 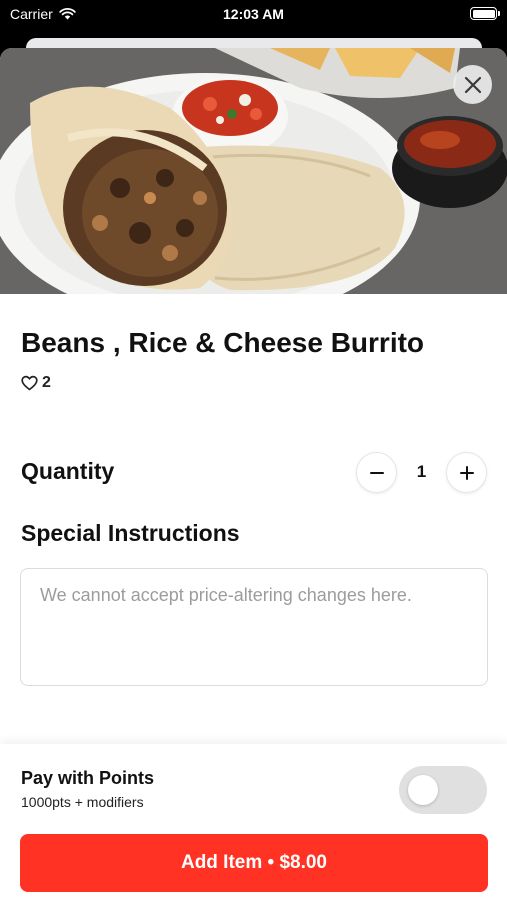 I want to click on minus-icon, so click(x=376, y=472).